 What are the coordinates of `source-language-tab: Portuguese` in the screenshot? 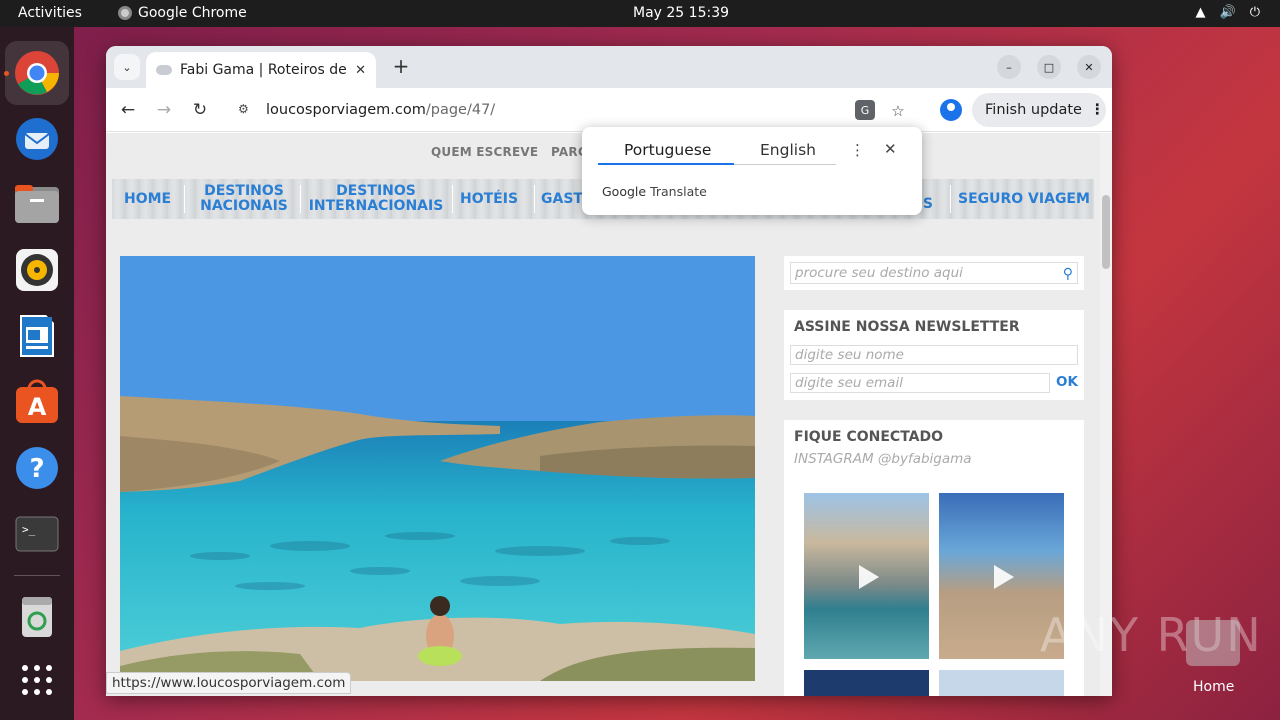 It's located at (667, 150).